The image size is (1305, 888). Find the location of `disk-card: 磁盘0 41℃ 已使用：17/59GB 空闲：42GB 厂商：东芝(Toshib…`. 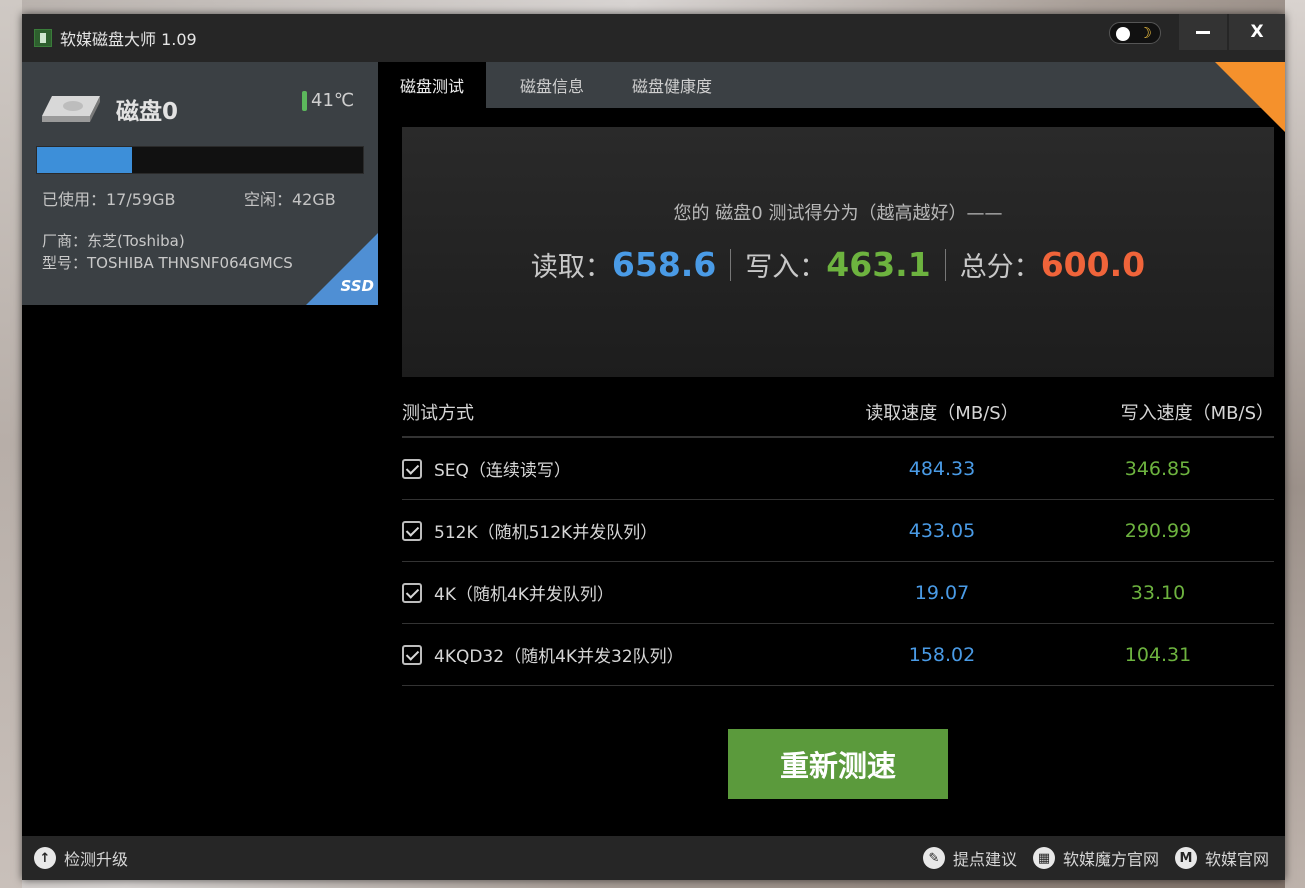

disk-card: 磁盘0 41℃ 已使用：17/59GB 空闲：42GB 厂商：东芝(Toshib… is located at coordinates (200, 183).